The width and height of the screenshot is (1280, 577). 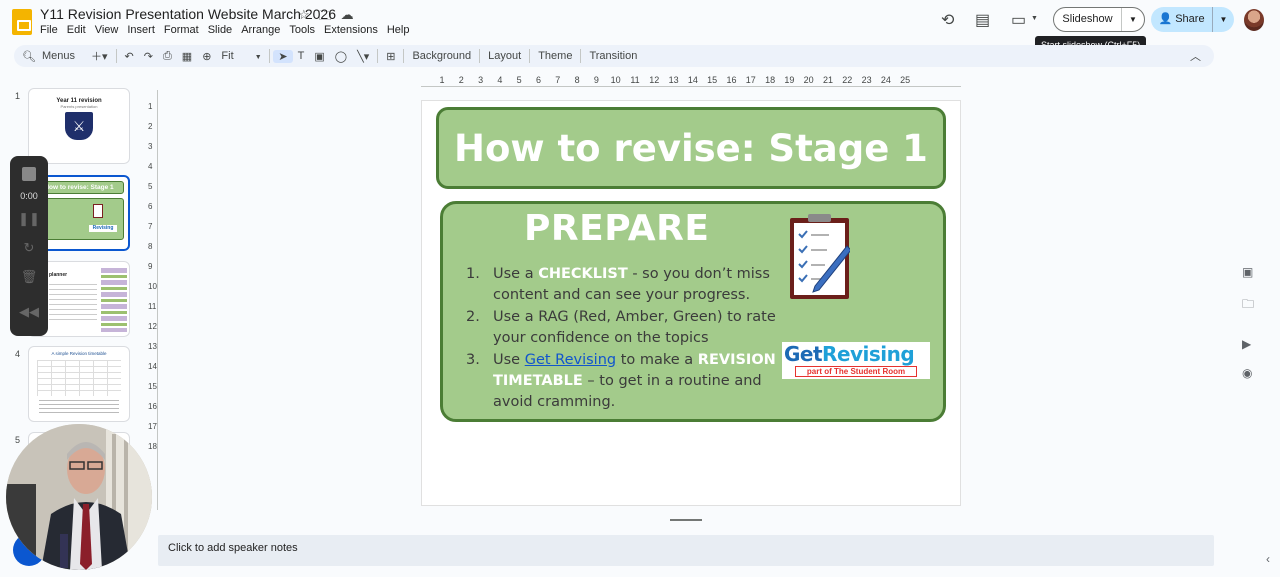 What do you see at coordinates (866, 80) in the screenshot?
I see `ruler-tick-label: 23` at bounding box center [866, 80].